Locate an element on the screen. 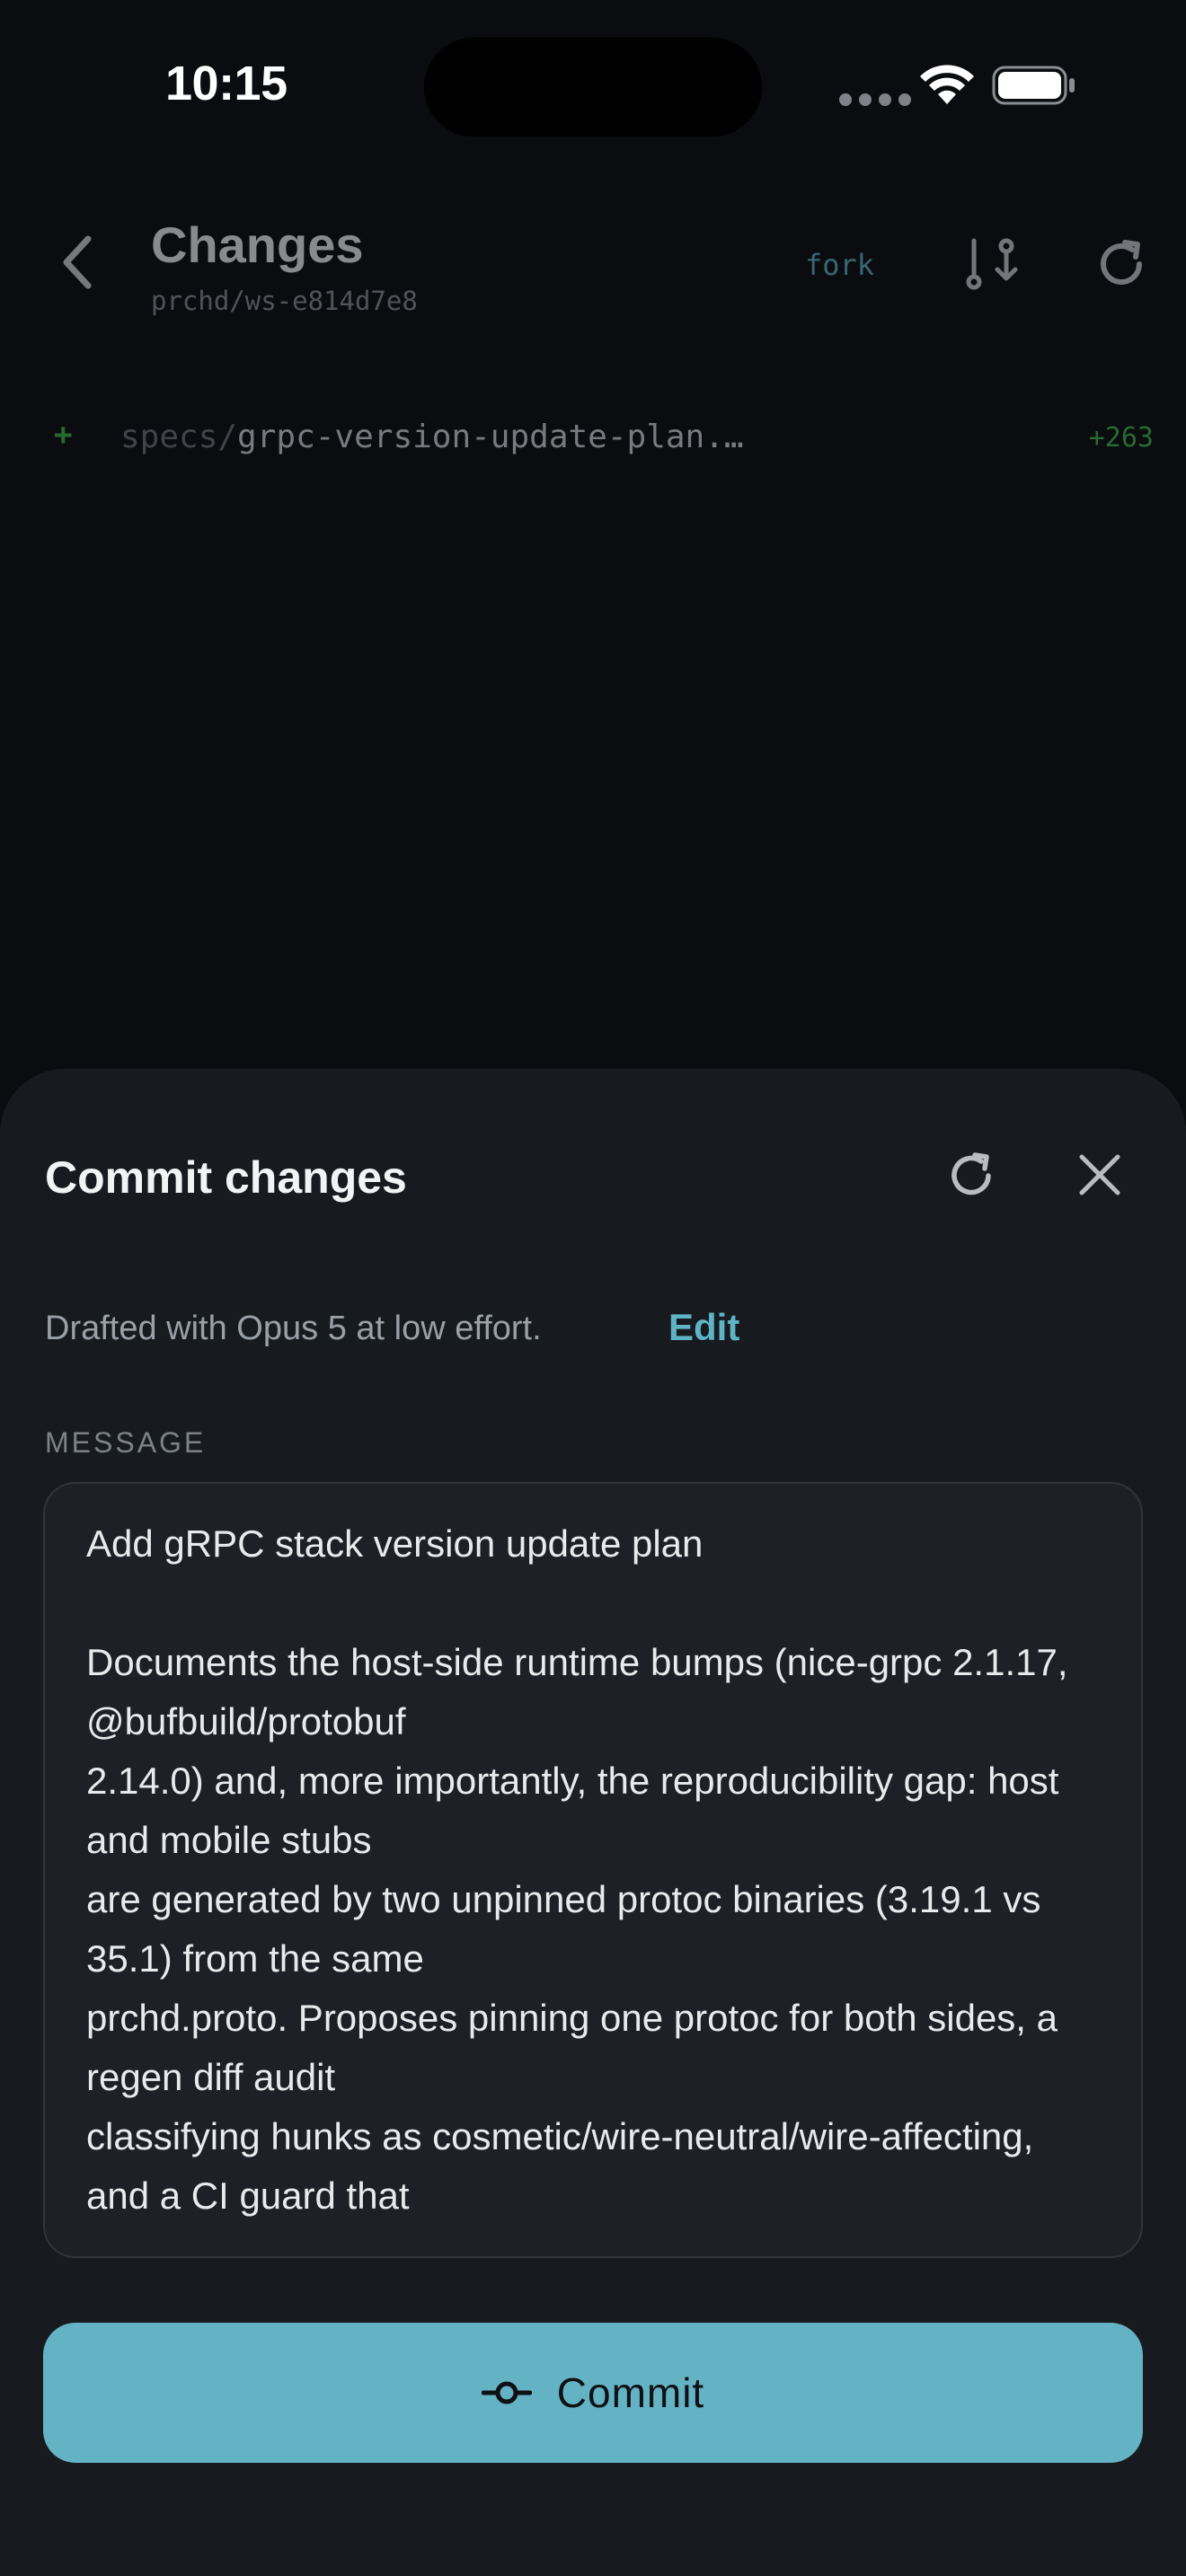 This screenshot has height=2576, width=1186. message-label: MESSAGE is located at coordinates (126, 1442).